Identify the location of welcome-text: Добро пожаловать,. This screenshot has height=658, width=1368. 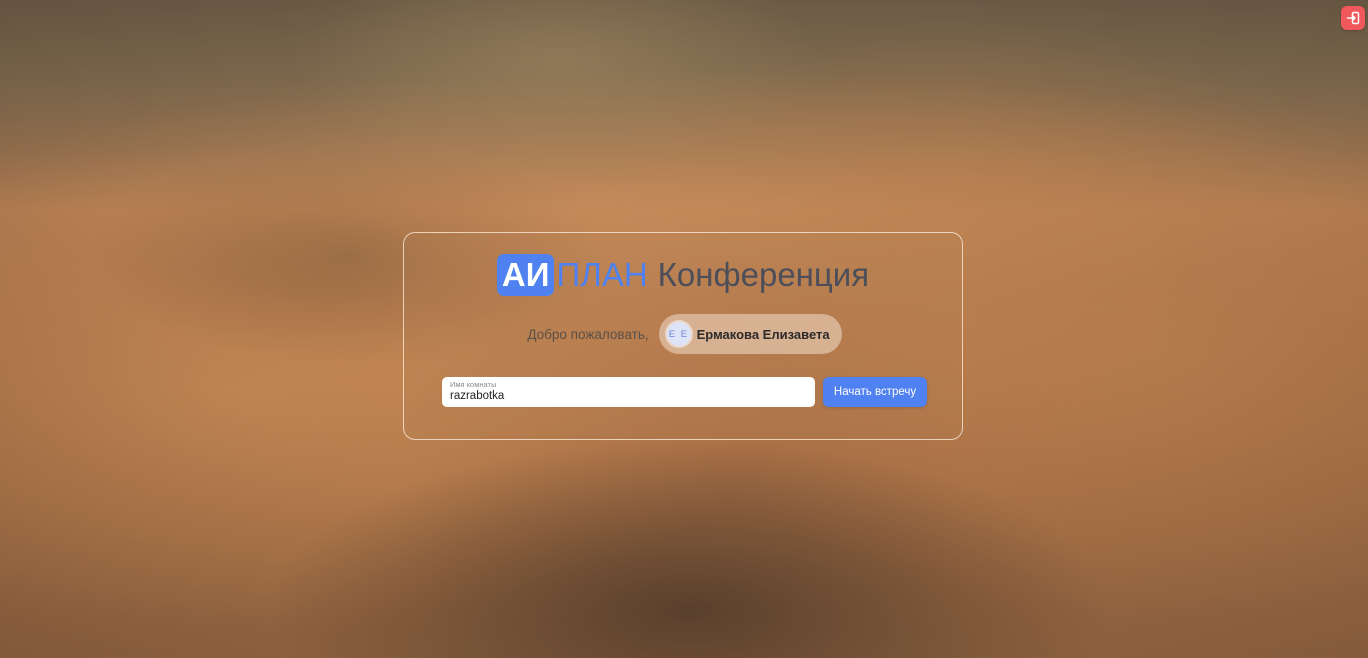
(588, 334).